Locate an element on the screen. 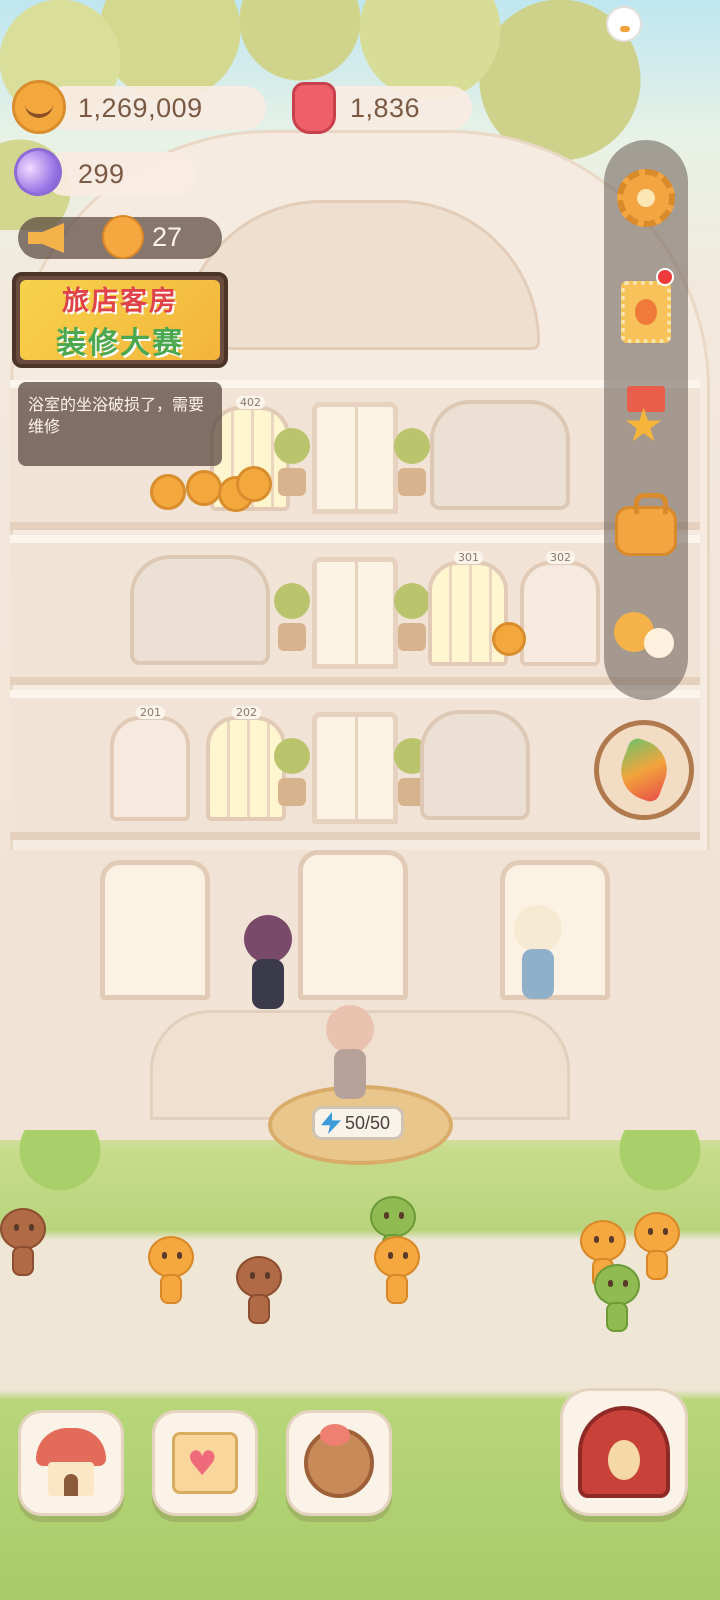  event-banner: 旅店客房 装修大赛 is located at coordinates (120, 320).